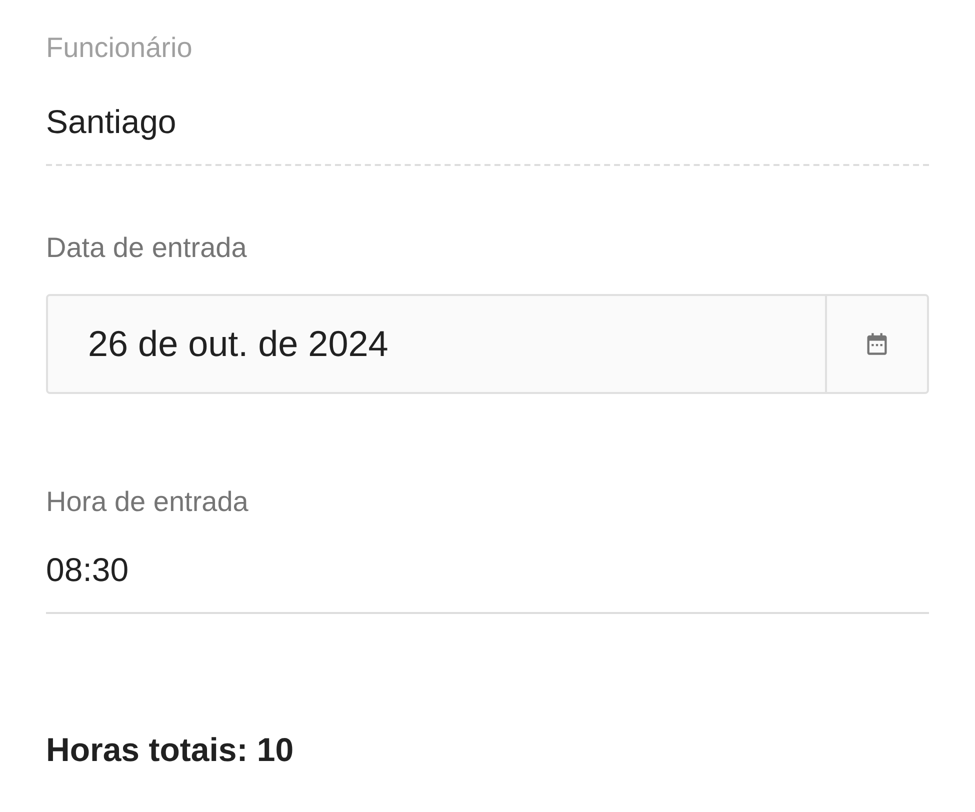  I want to click on field-value: Santiago, so click(487, 134).